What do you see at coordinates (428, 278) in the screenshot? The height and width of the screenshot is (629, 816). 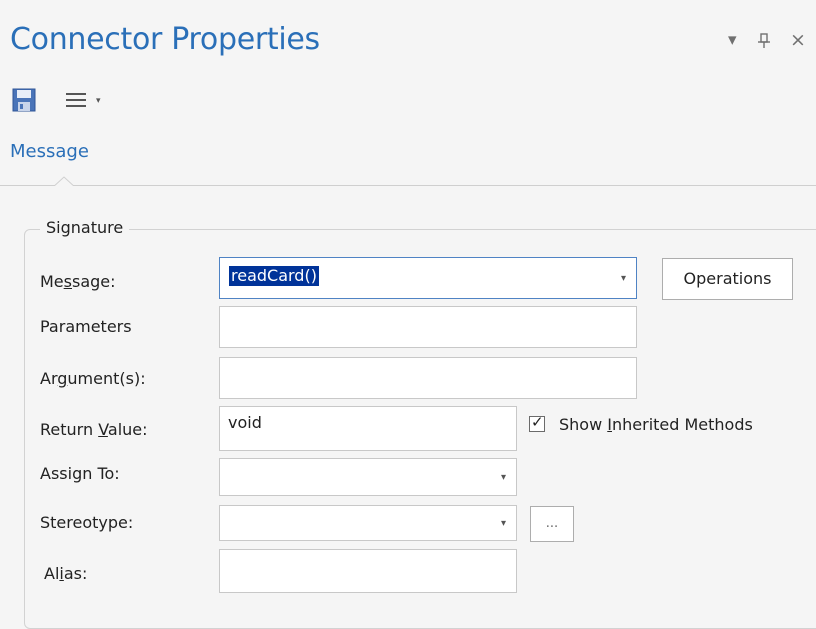 I see `message-combobox: readCard() ▾` at bounding box center [428, 278].